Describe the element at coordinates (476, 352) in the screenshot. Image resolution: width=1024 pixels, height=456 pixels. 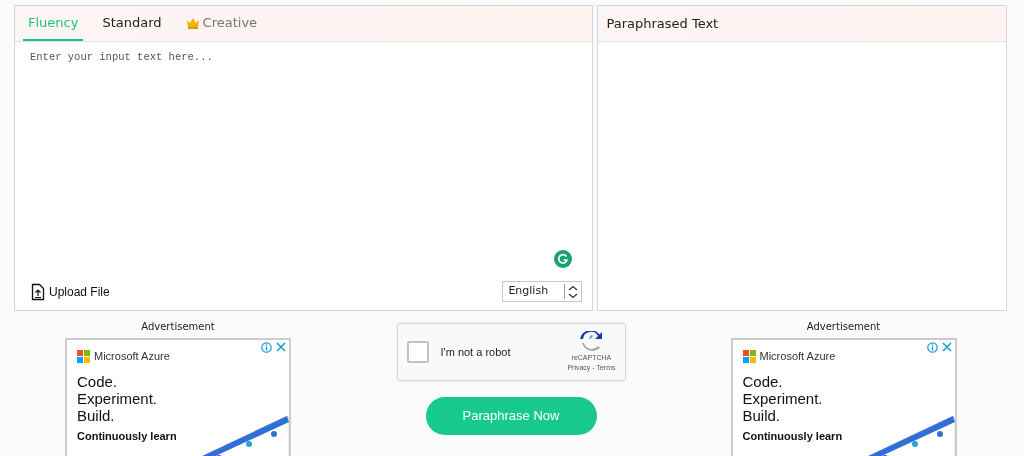
I see `captcha-label: I'm not a robot` at that location.